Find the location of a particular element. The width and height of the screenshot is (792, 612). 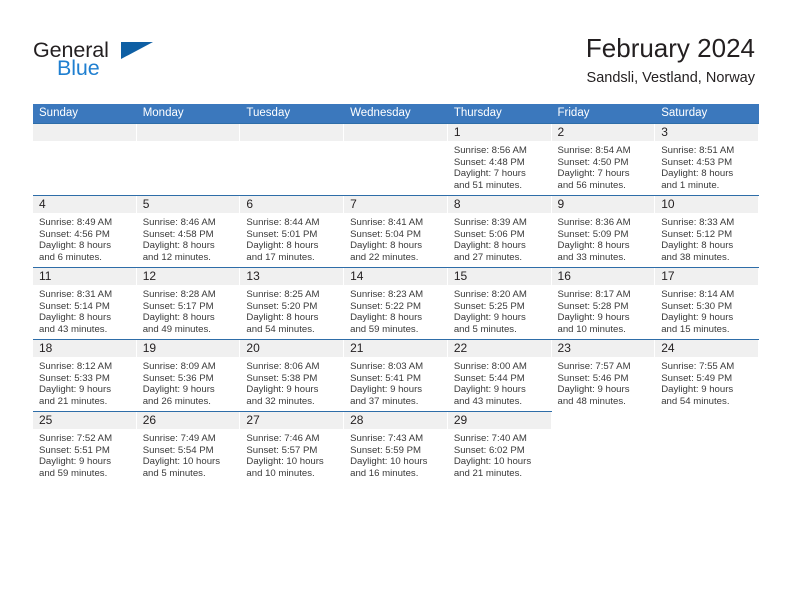

day-info-line: Sunrise: 8:00 AM is located at coordinates (490, 366).